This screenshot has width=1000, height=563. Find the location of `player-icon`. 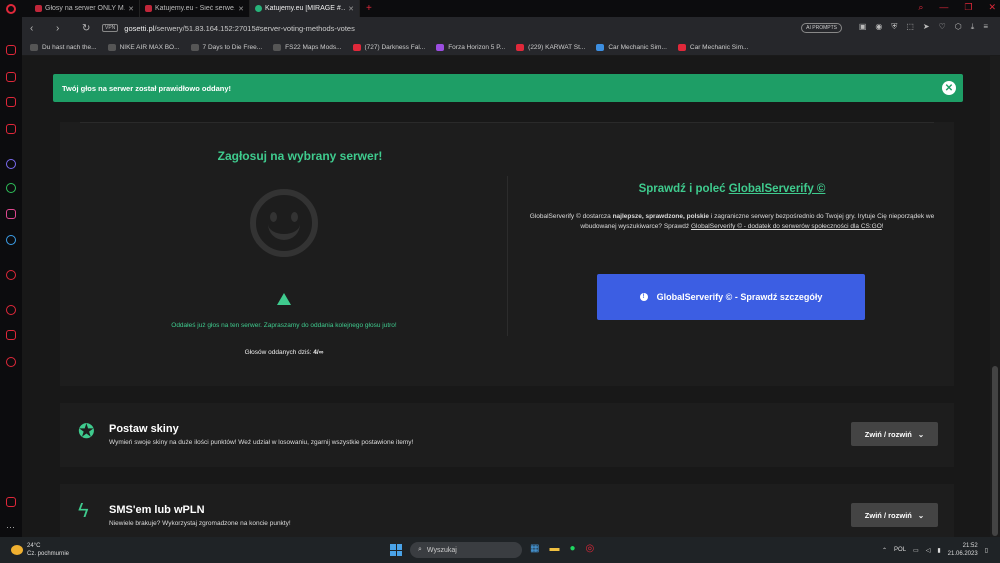

player-icon is located at coordinates (11, 275).